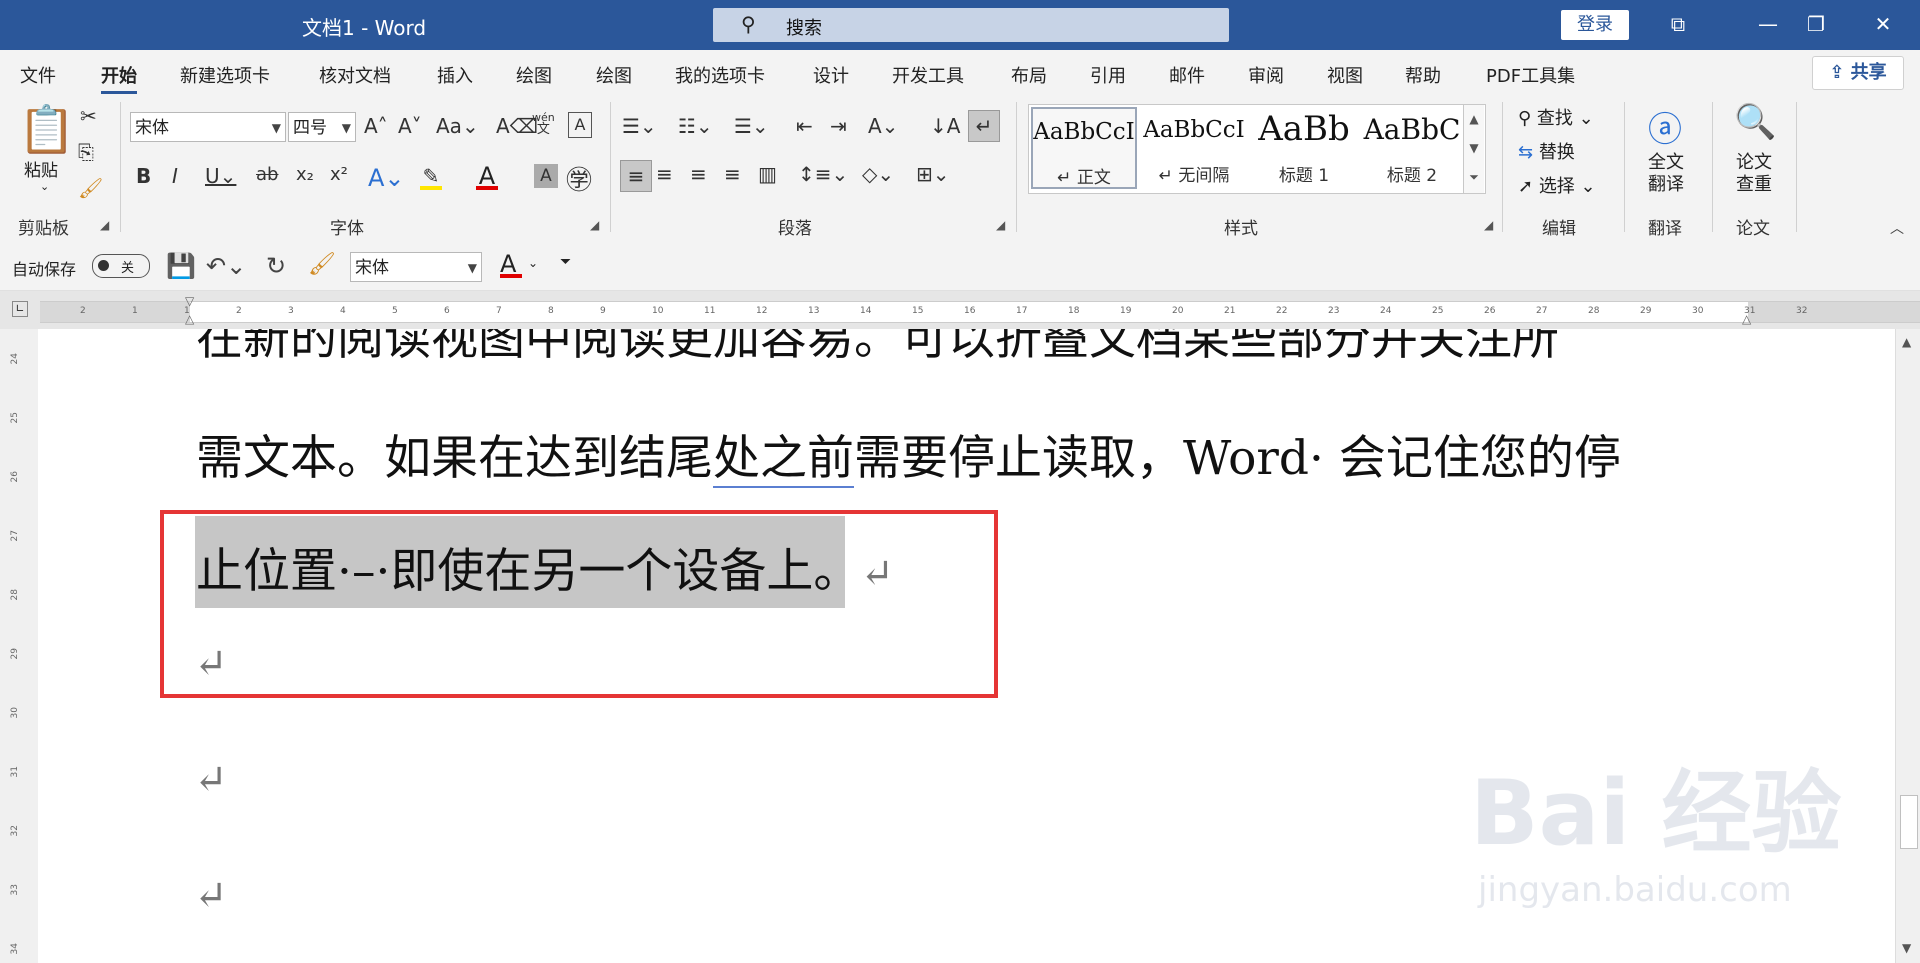 This screenshot has width=1920, height=963. I want to click on save-icon: 💾, so click(181, 266).